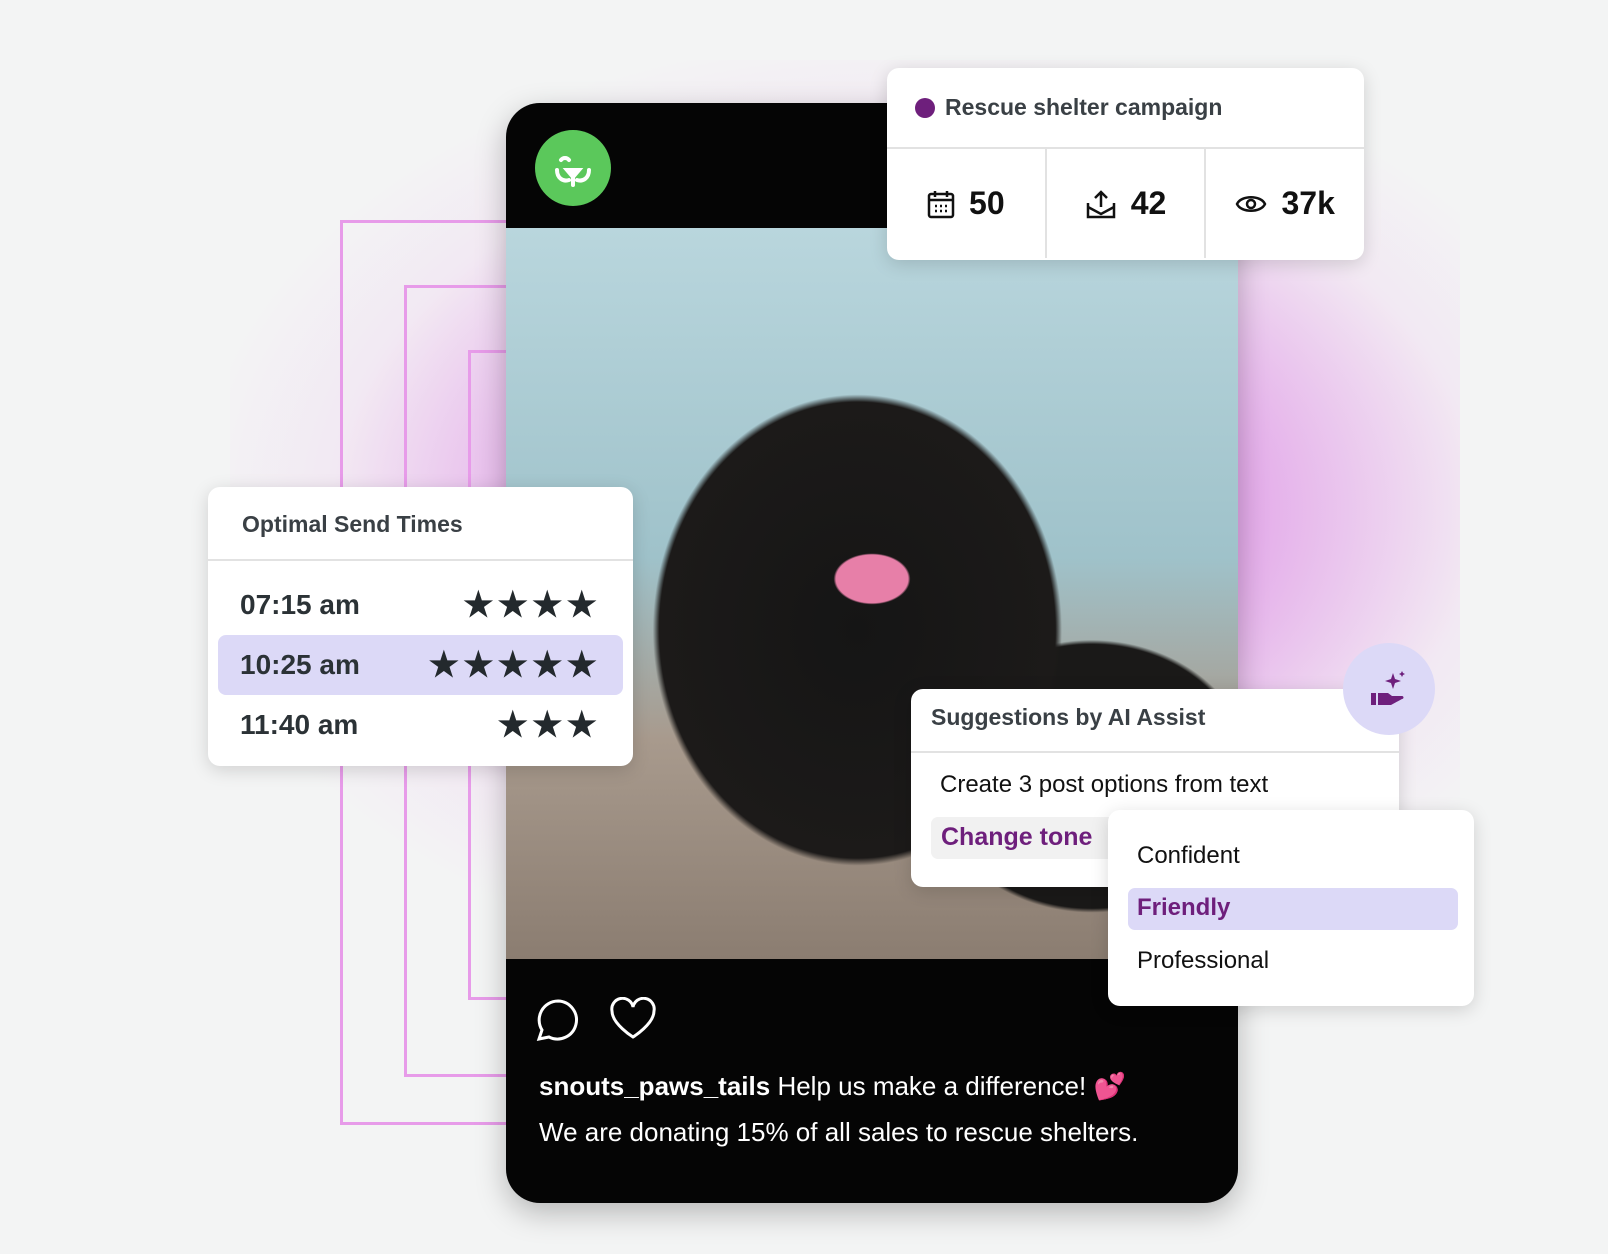  I want to click on send-time-row: 11:40 am ★★★, so click(420, 725).